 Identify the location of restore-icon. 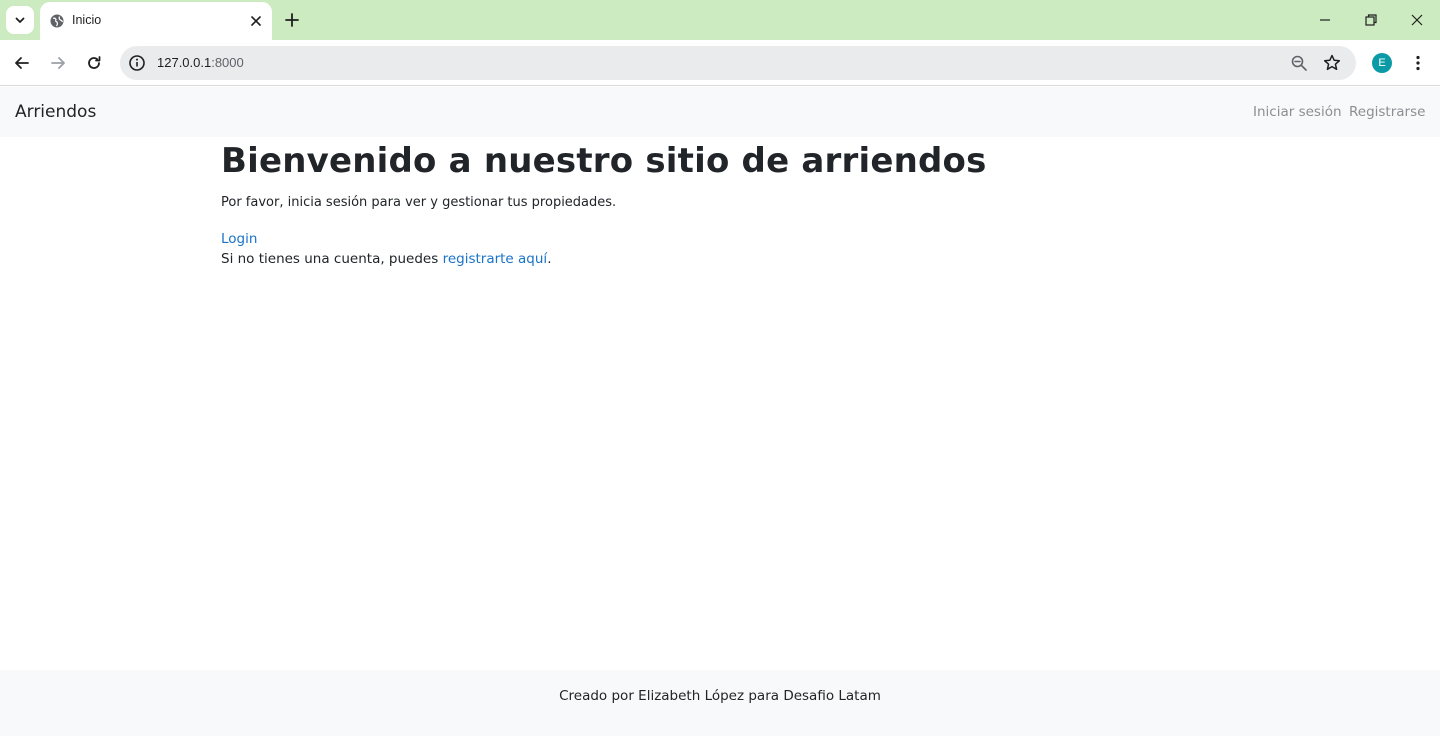
(1371, 20).